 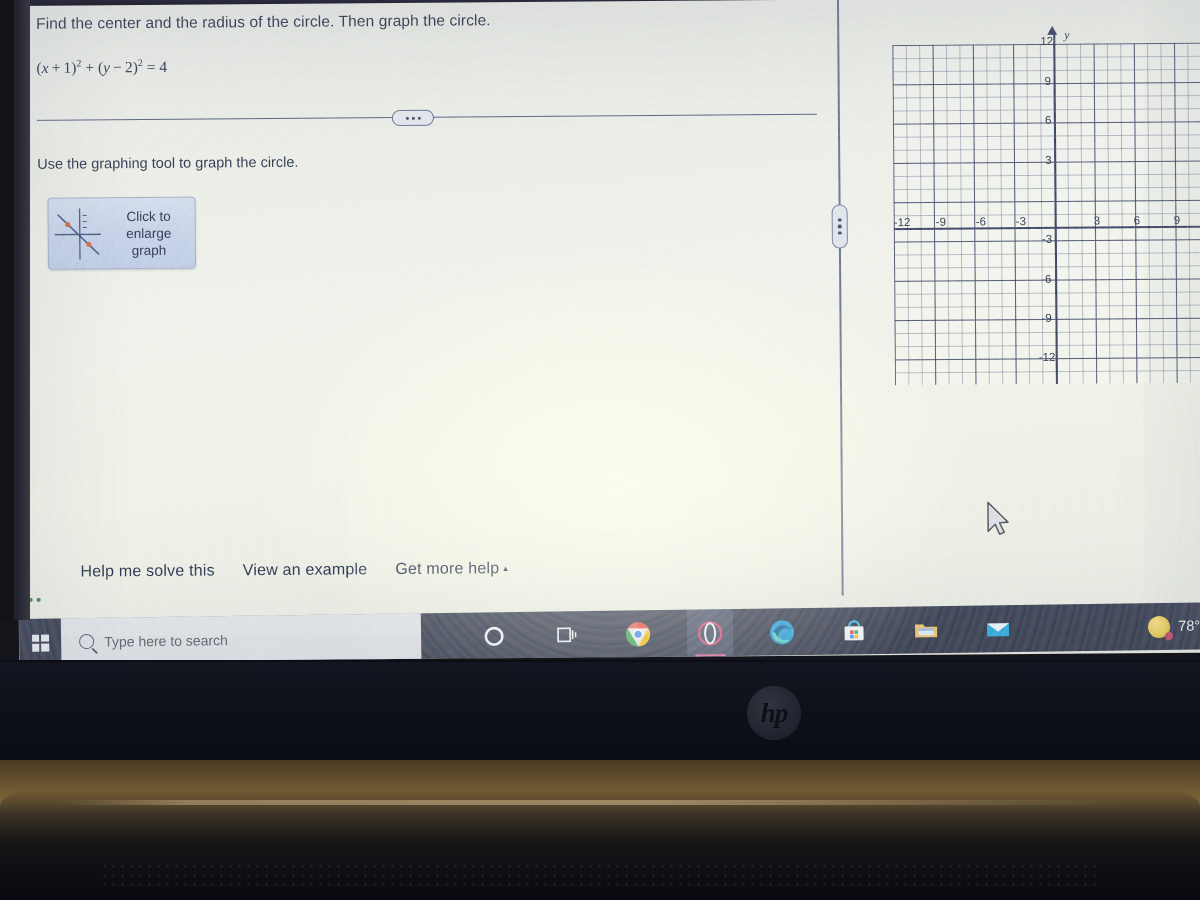 What do you see at coordinates (447, 569) in the screenshot?
I see `get-more-help-label: Get more help` at bounding box center [447, 569].